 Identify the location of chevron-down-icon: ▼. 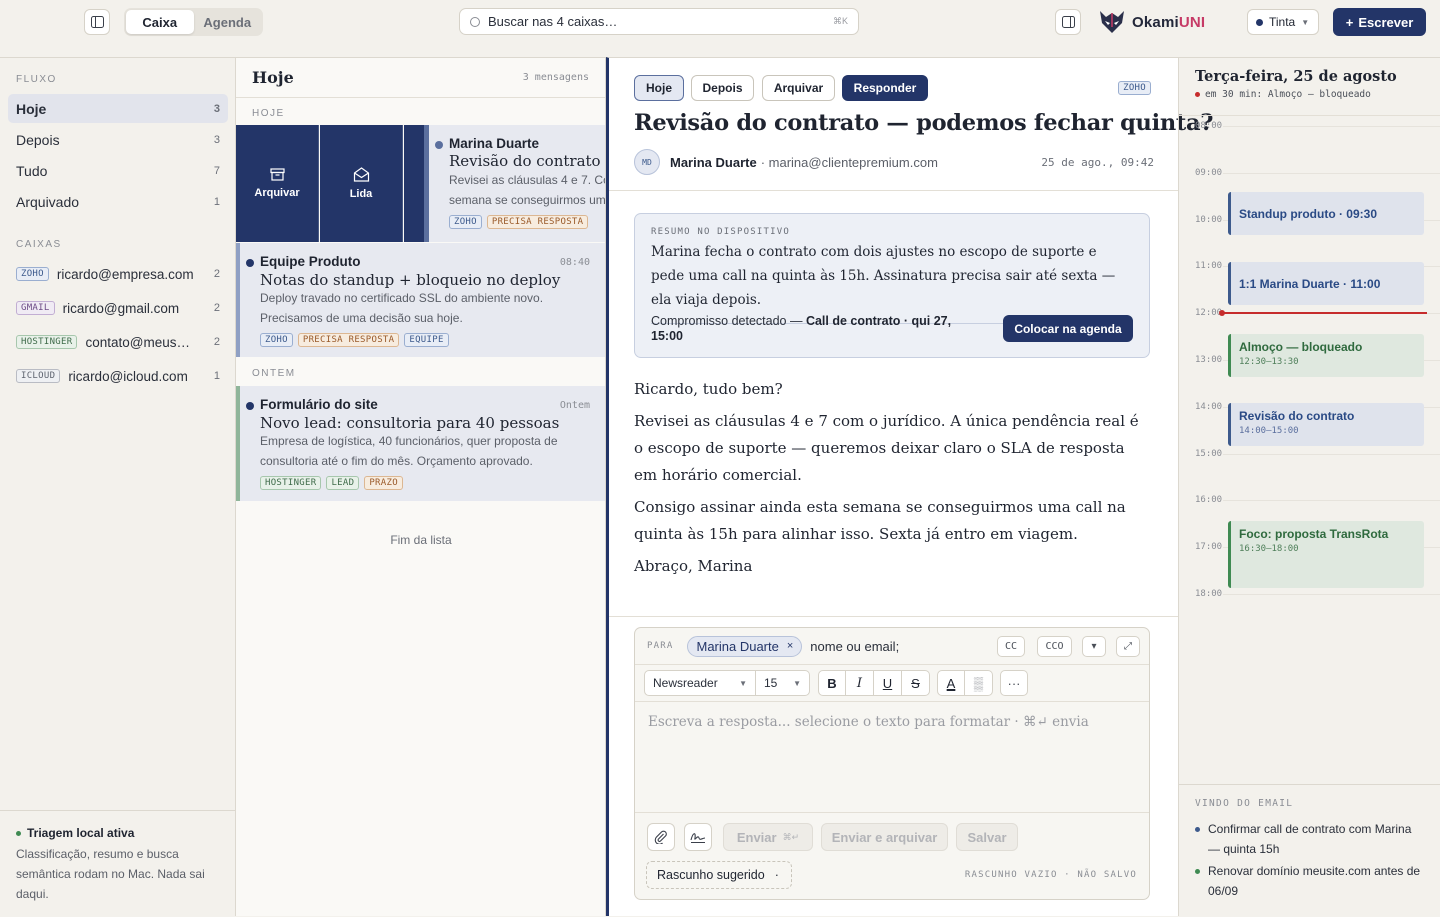
(797, 683).